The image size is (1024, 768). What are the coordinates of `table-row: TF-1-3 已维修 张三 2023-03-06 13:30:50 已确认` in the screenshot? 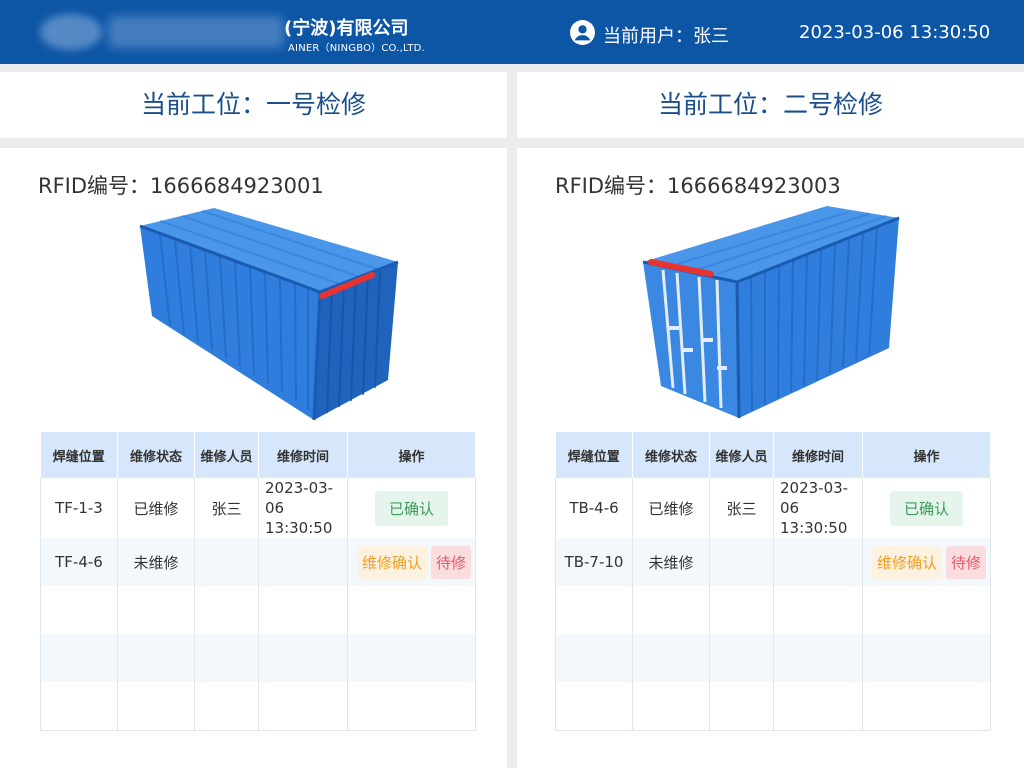 It's located at (258, 508).